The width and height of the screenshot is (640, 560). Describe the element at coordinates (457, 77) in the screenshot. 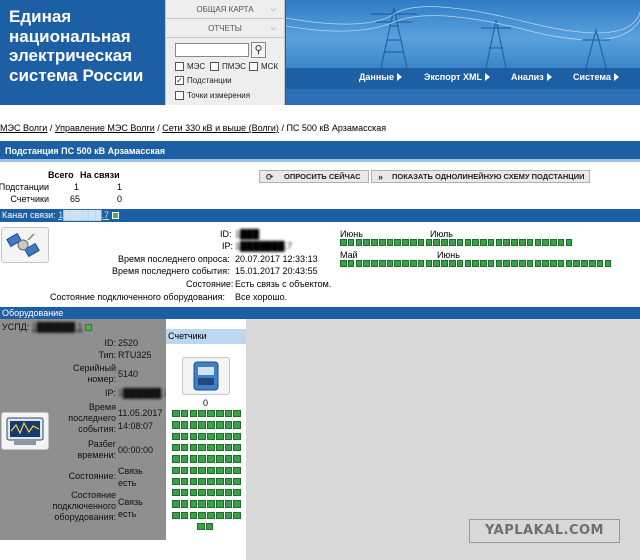

I see `nav-export-xml: Экспорт XML` at that location.